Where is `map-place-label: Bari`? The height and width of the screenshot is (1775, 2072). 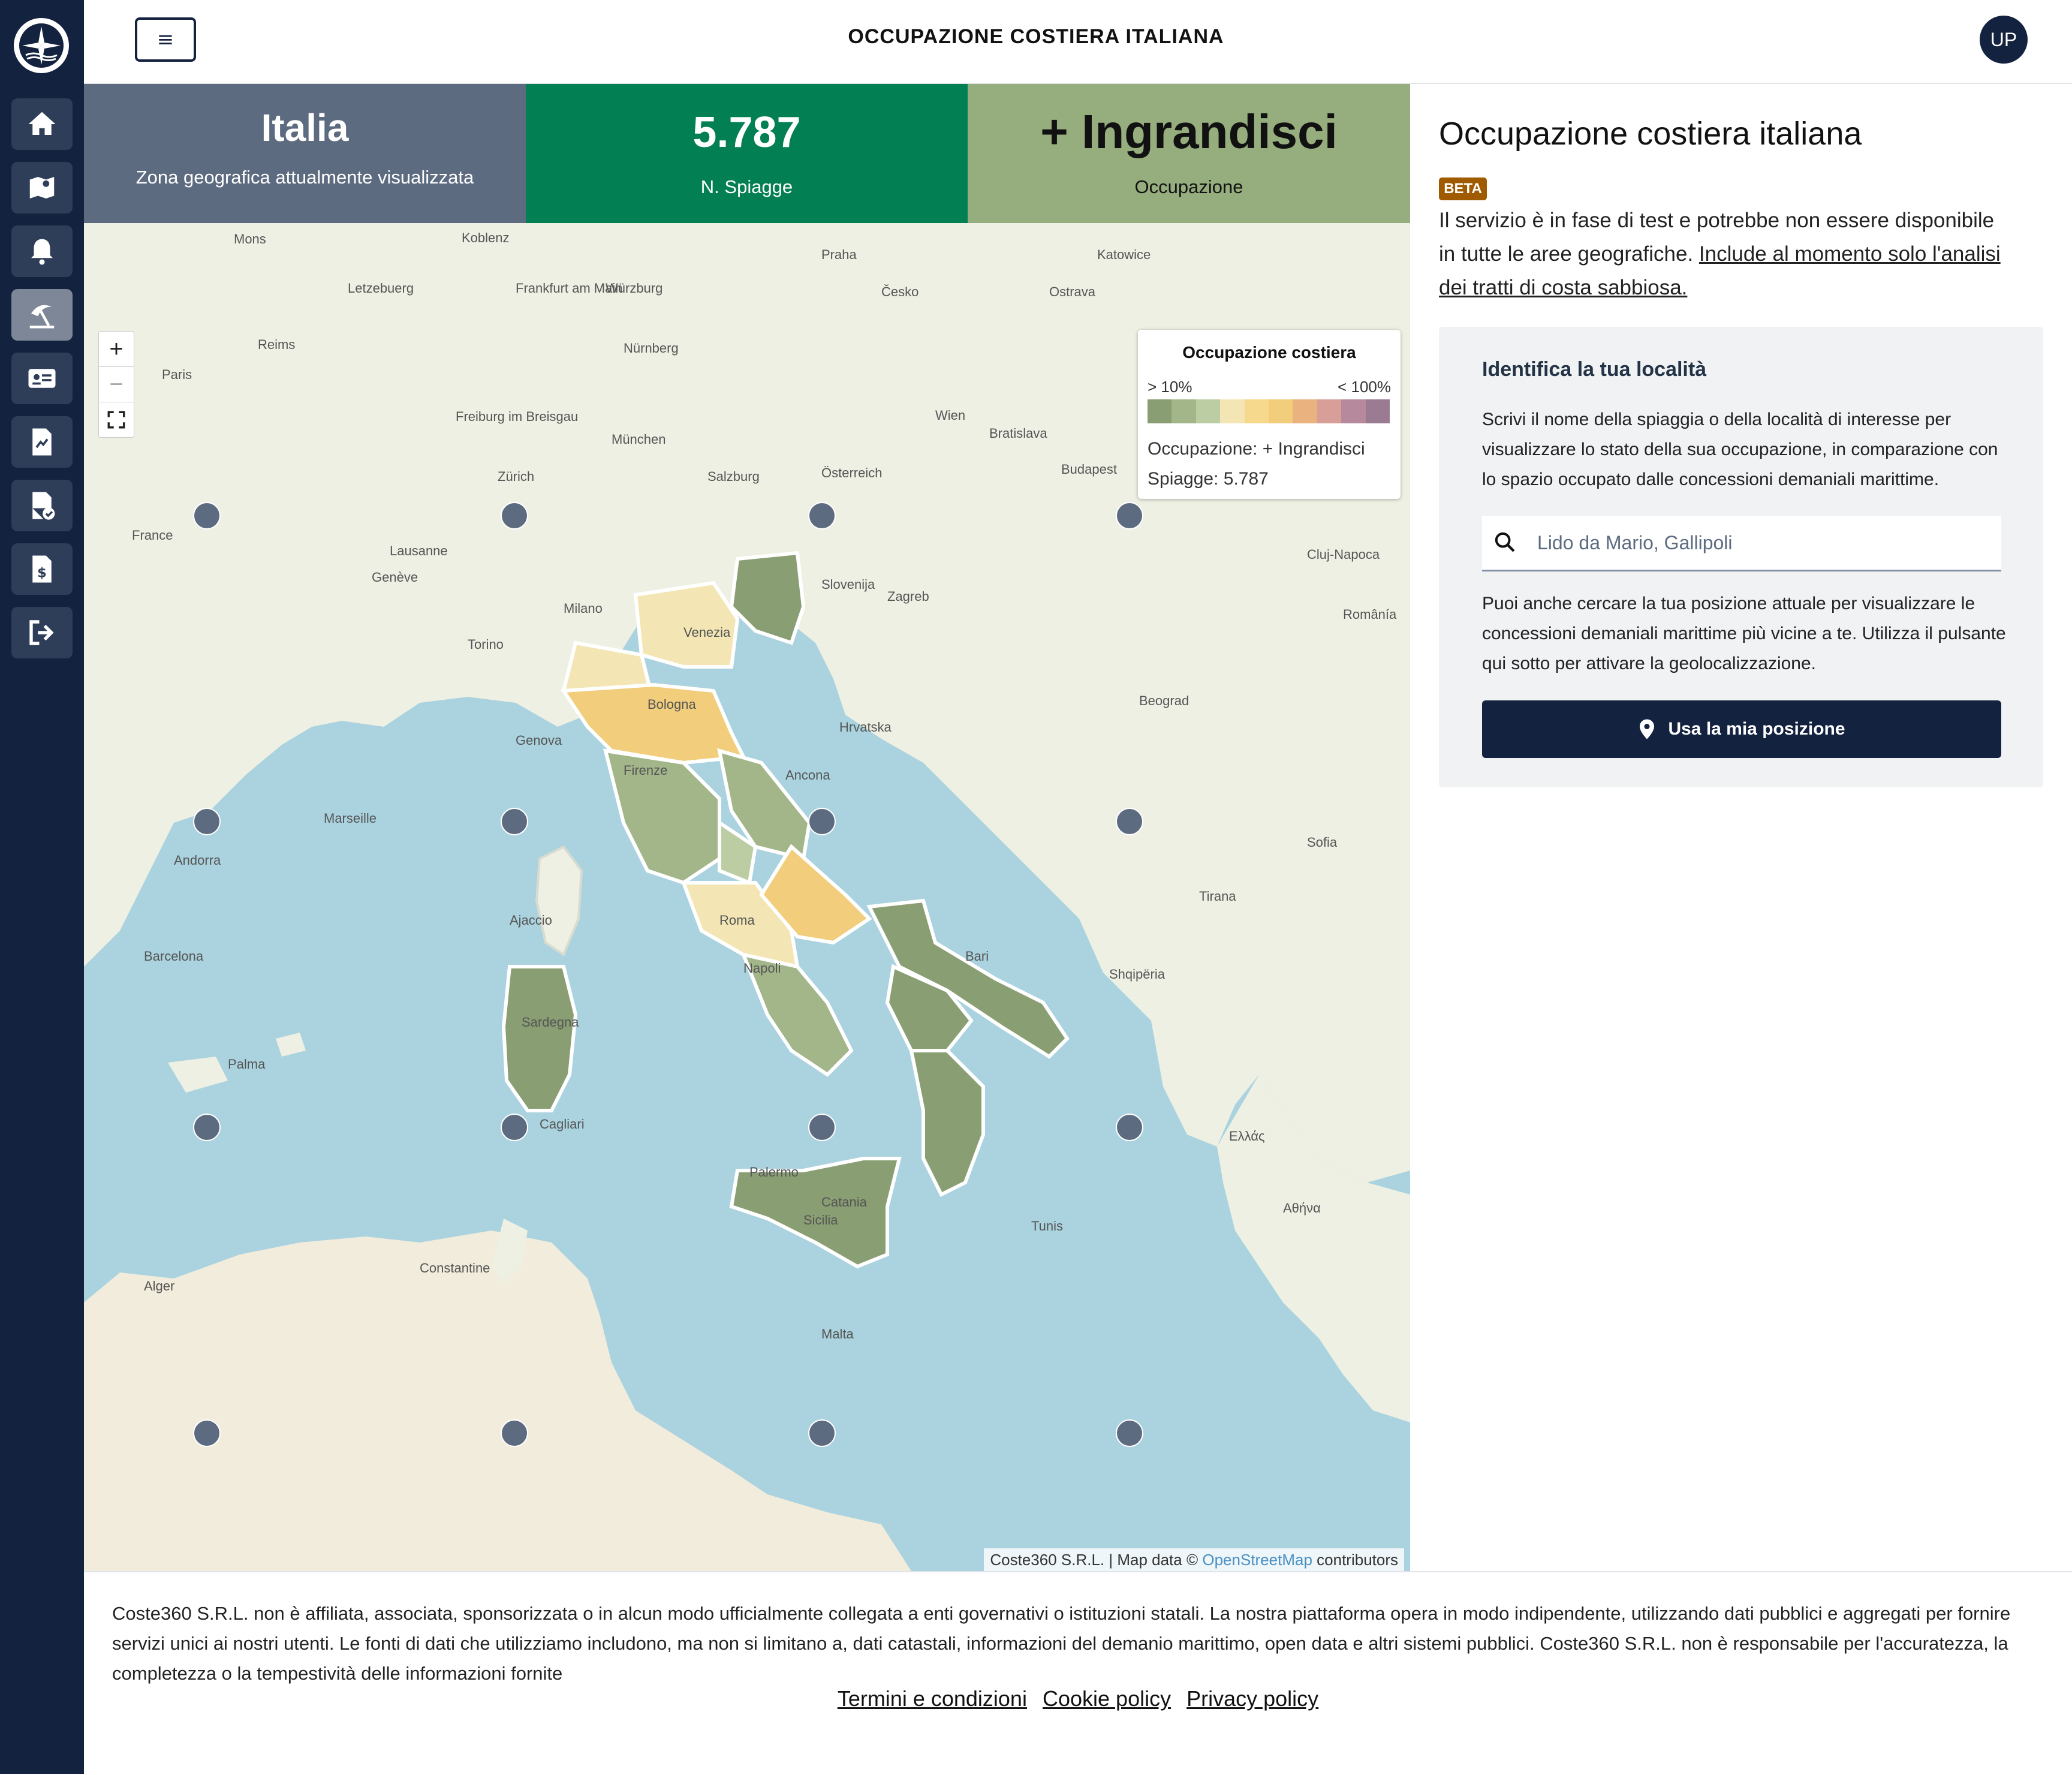
map-place-label: Bari is located at coordinates (977, 956).